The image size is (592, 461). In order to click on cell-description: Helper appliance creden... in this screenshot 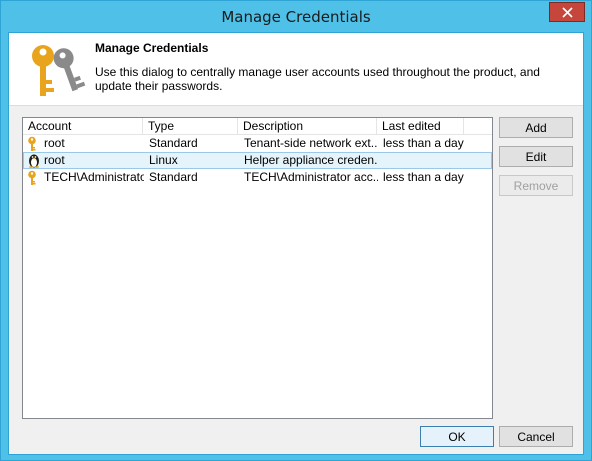, I will do `click(311, 160)`.